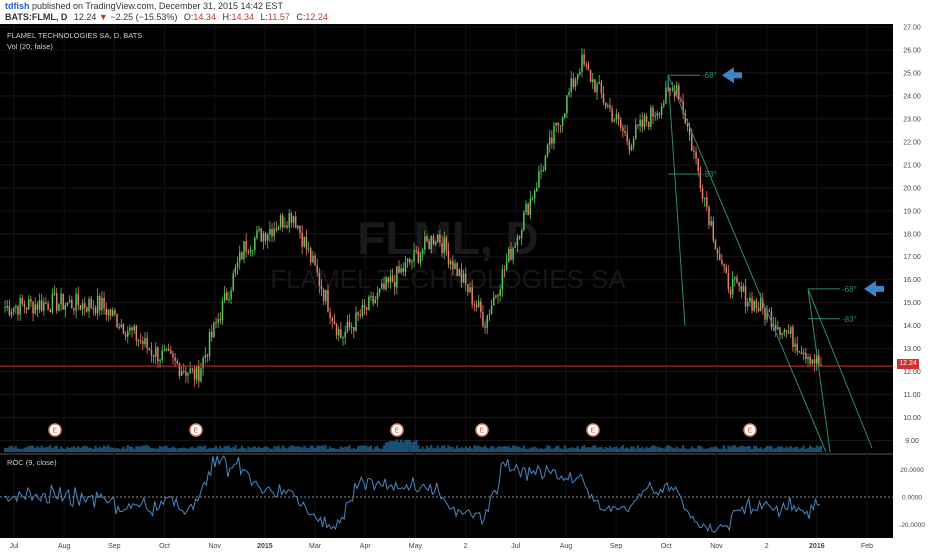  I want to click on earnings-marker-label: E, so click(750, 431).